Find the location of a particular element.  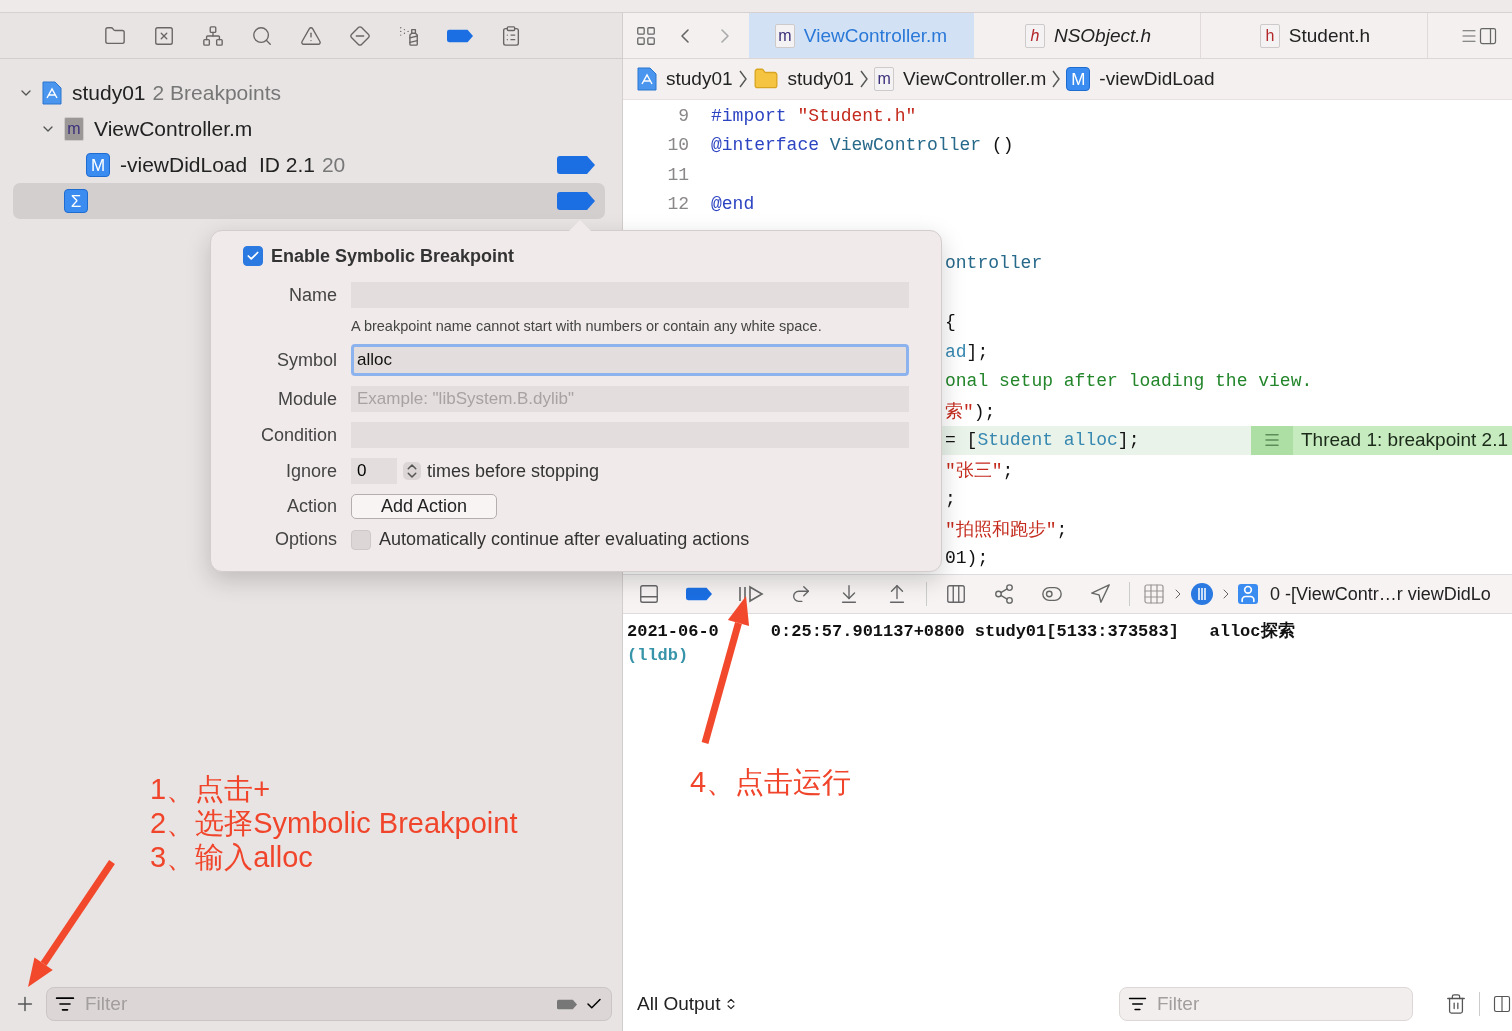

stepper-icon is located at coordinates (412, 471).